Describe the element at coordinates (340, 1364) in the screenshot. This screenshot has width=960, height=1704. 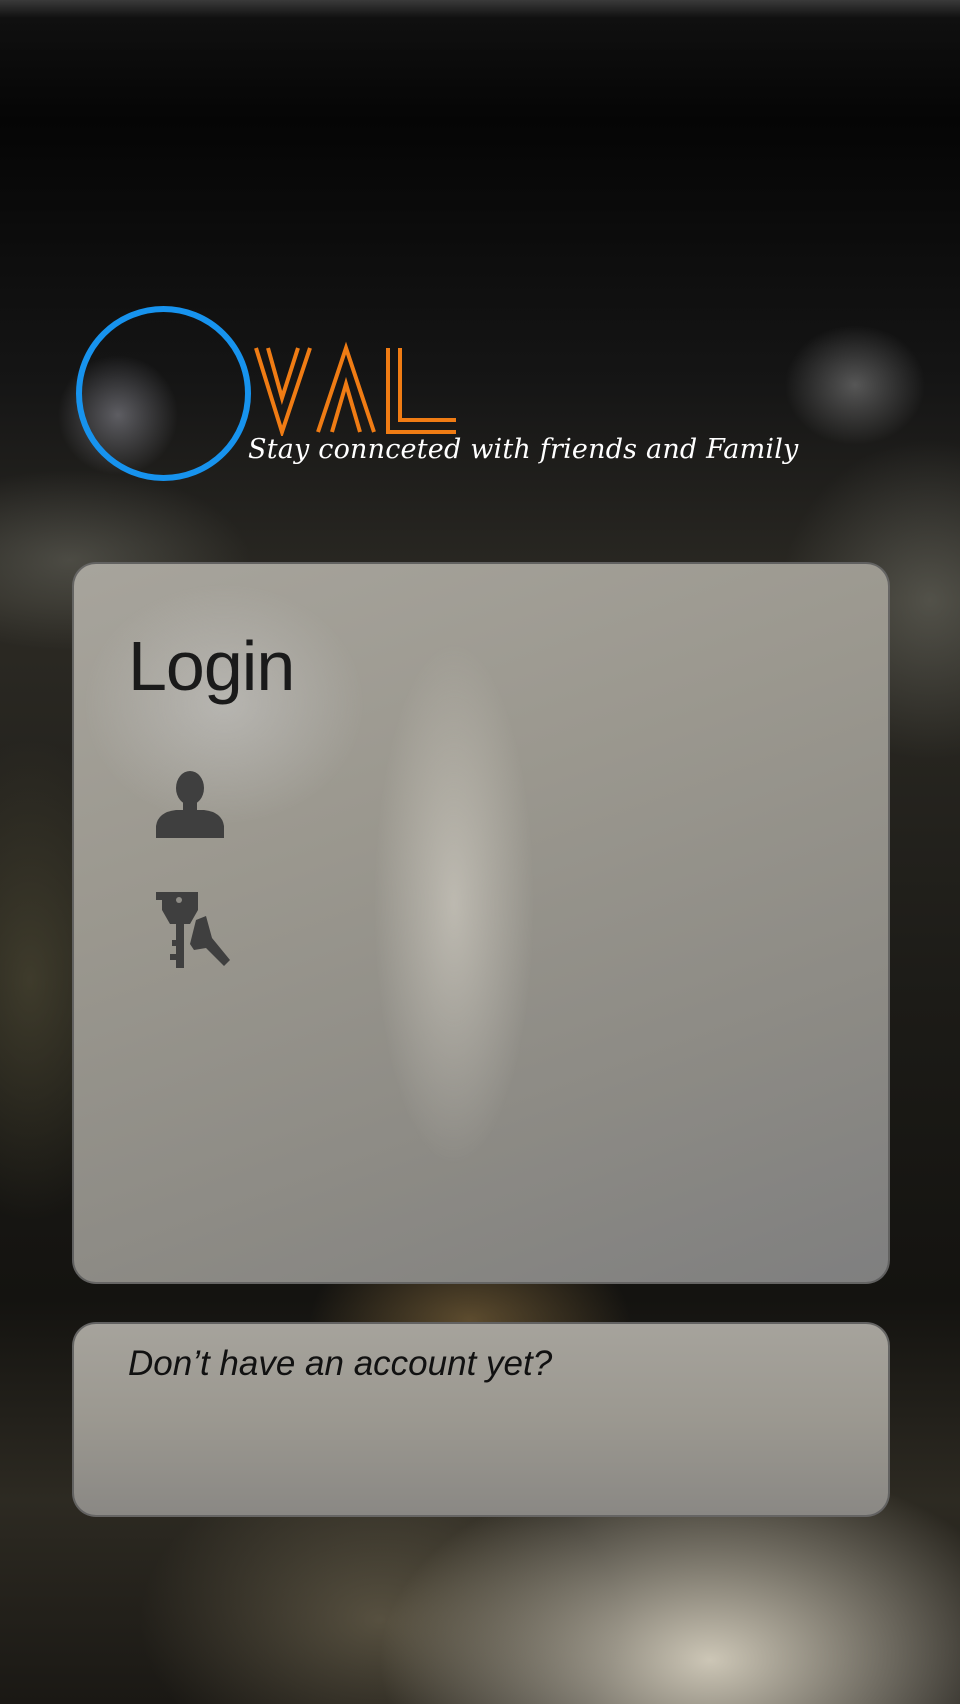
I see `signup-prompt-link: Don’t have an account yet?` at that location.